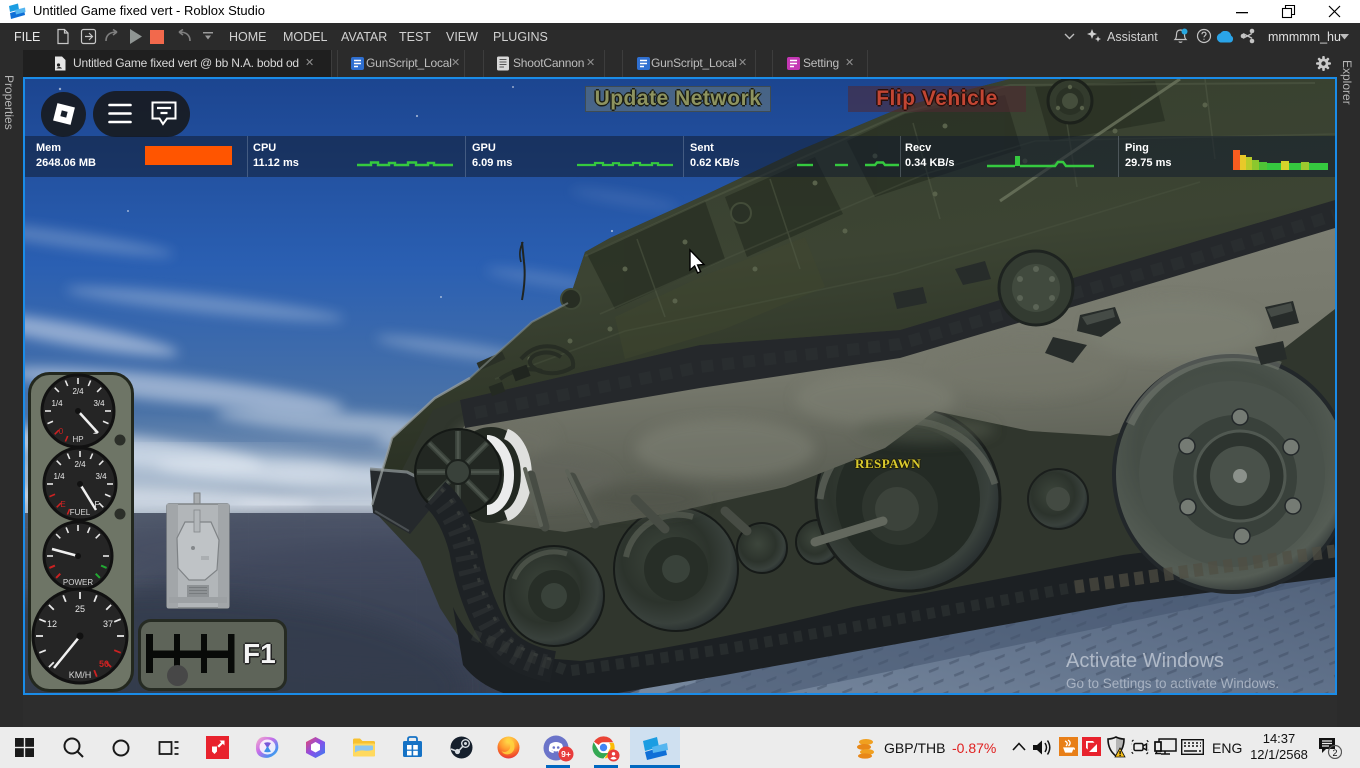 This screenshot has width=1360, height=768. Describe the element at coordinates (1334, 753) in the screenshot. I see `svg-text: 2` at that location.